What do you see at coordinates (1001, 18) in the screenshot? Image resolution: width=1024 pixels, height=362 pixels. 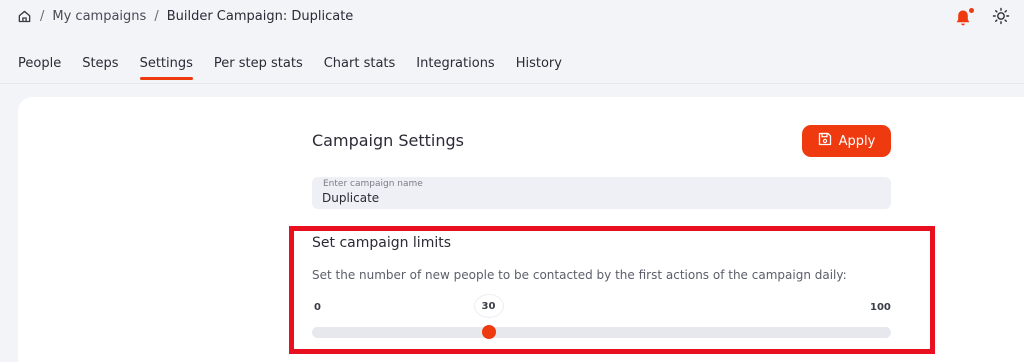 I see `sun-icon` at bounding box center [1001, 18].